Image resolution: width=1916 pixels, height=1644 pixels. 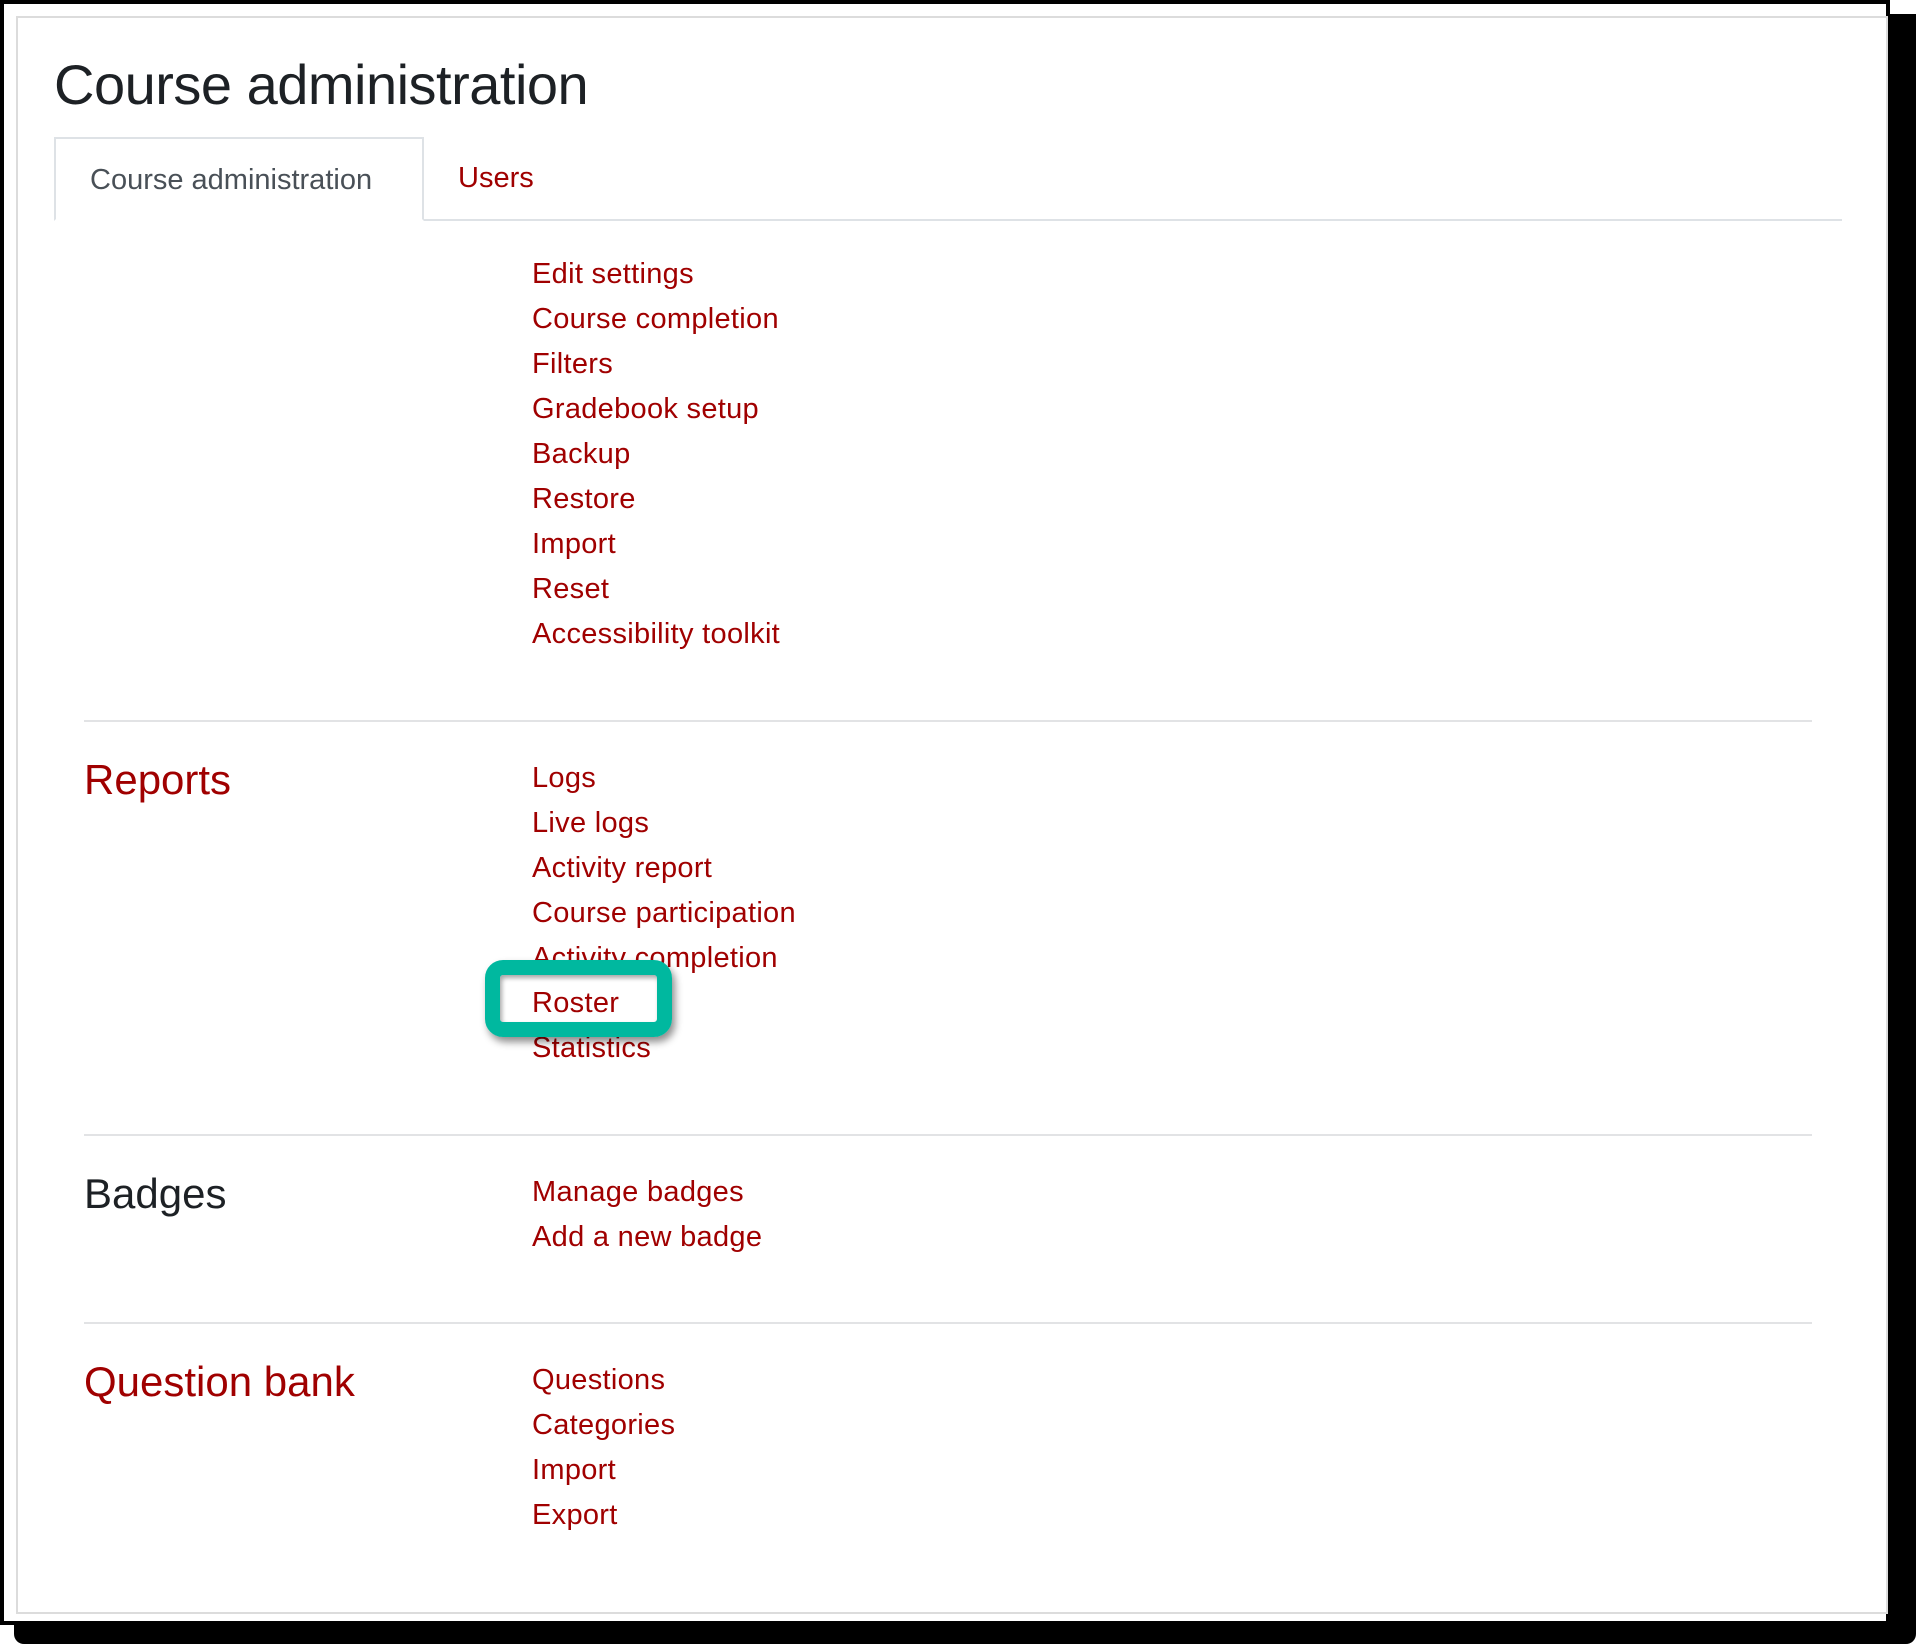 I want to click on link-backup: Backup, so click(x=581, y=454).